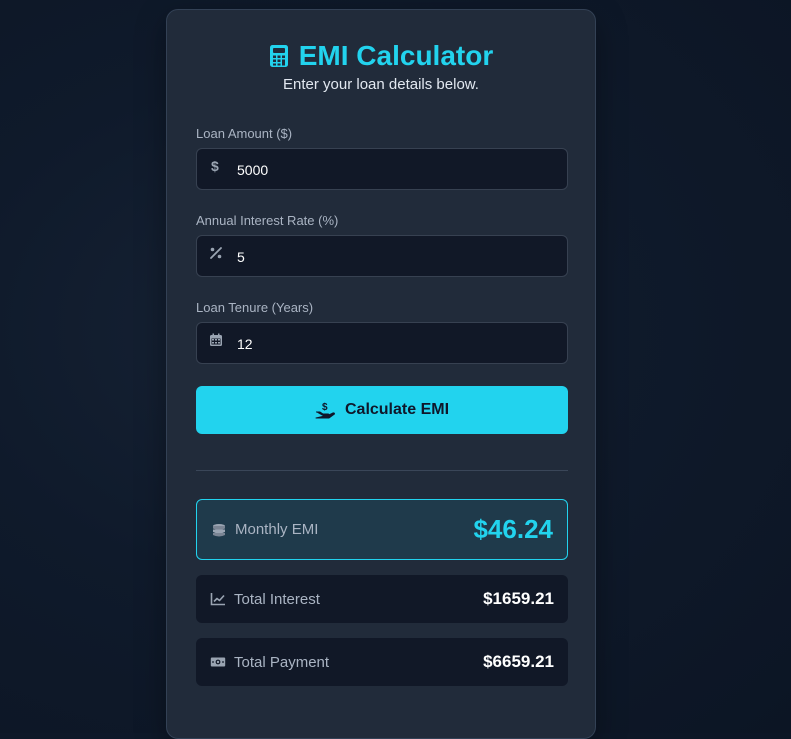  What do you see at coordinates (245, 344) in the screenshot?
I see `tenure-value: 12` at bounding box center [245, 344].